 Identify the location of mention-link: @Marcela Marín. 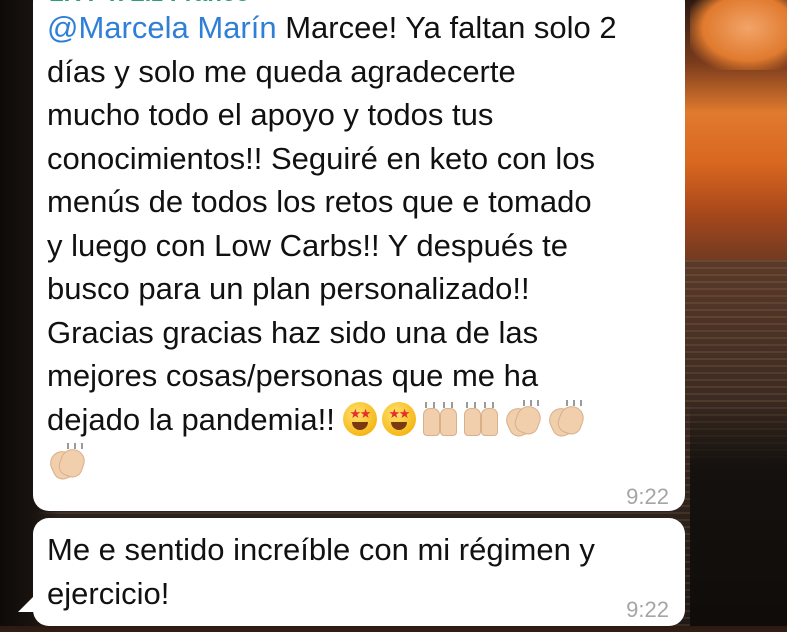
(162, 27).